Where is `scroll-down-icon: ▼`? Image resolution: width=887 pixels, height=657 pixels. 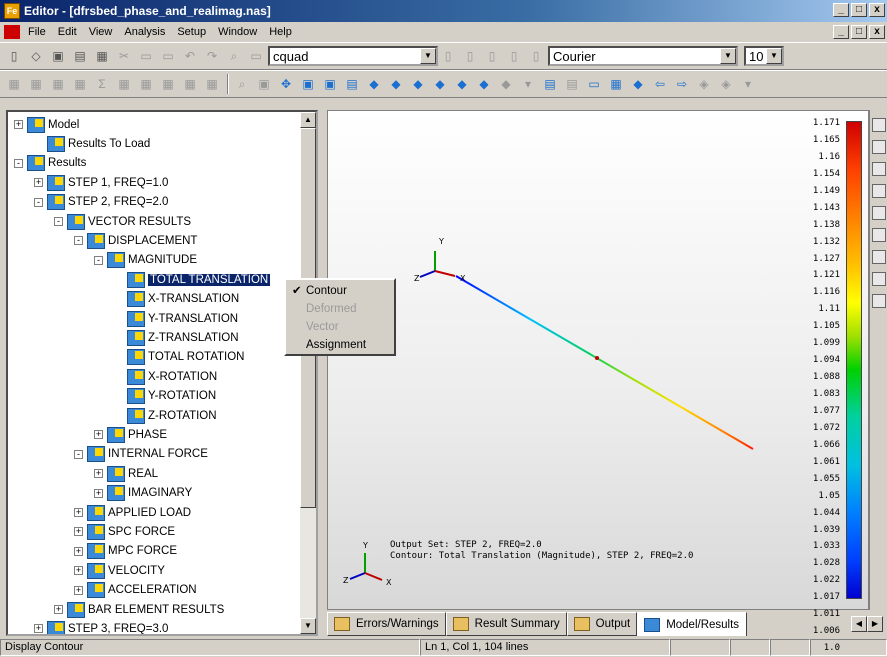
scroll-down-icon: ▼ is located at coordinates (308, 626).